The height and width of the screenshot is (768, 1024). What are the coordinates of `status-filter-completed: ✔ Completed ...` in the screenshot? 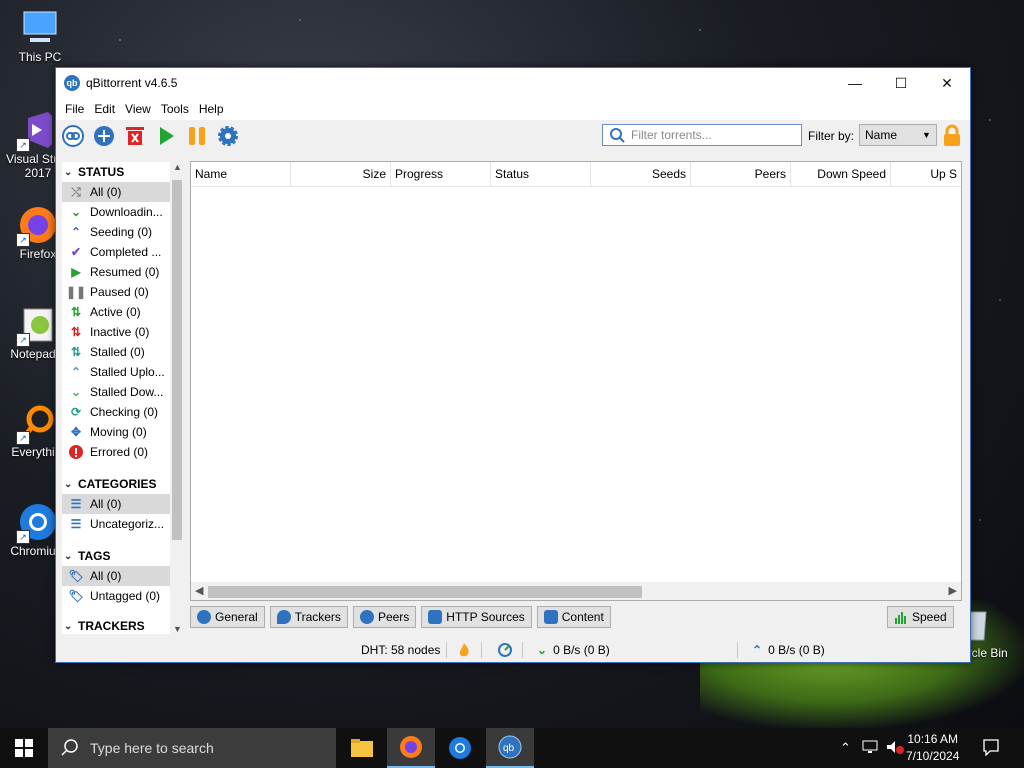 It's located at (116, 252).